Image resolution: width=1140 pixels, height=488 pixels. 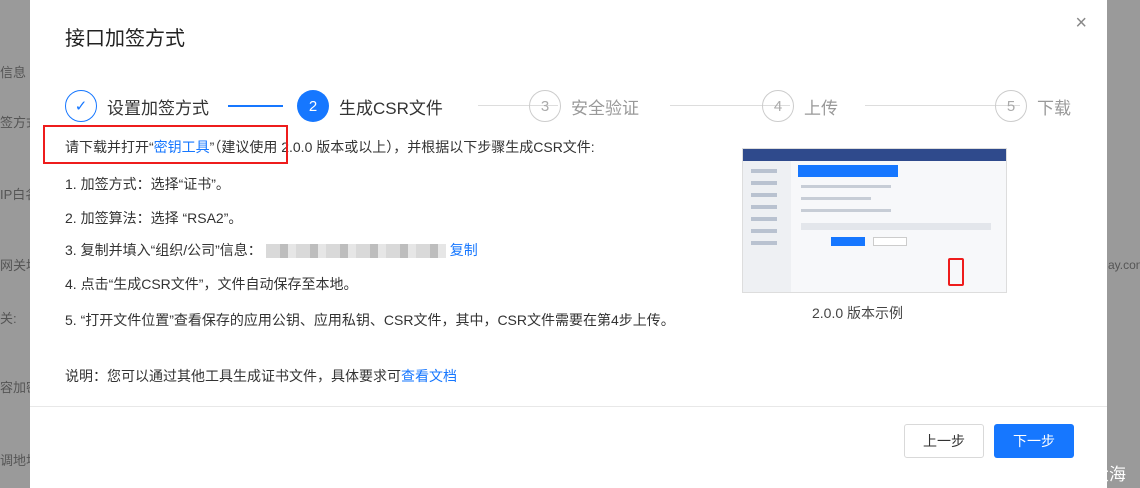 I want to click on stepper: ✓ 设置加签方式 2 生成CSR文件 3 安全验证 4 上传 5 下载, so click(x=575, y=106).